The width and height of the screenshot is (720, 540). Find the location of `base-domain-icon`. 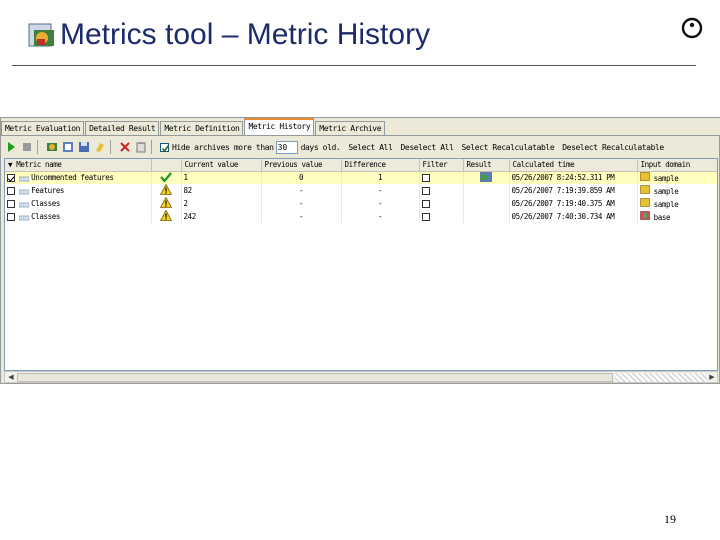

base-domain-icon is located at coordinates (644, 216).